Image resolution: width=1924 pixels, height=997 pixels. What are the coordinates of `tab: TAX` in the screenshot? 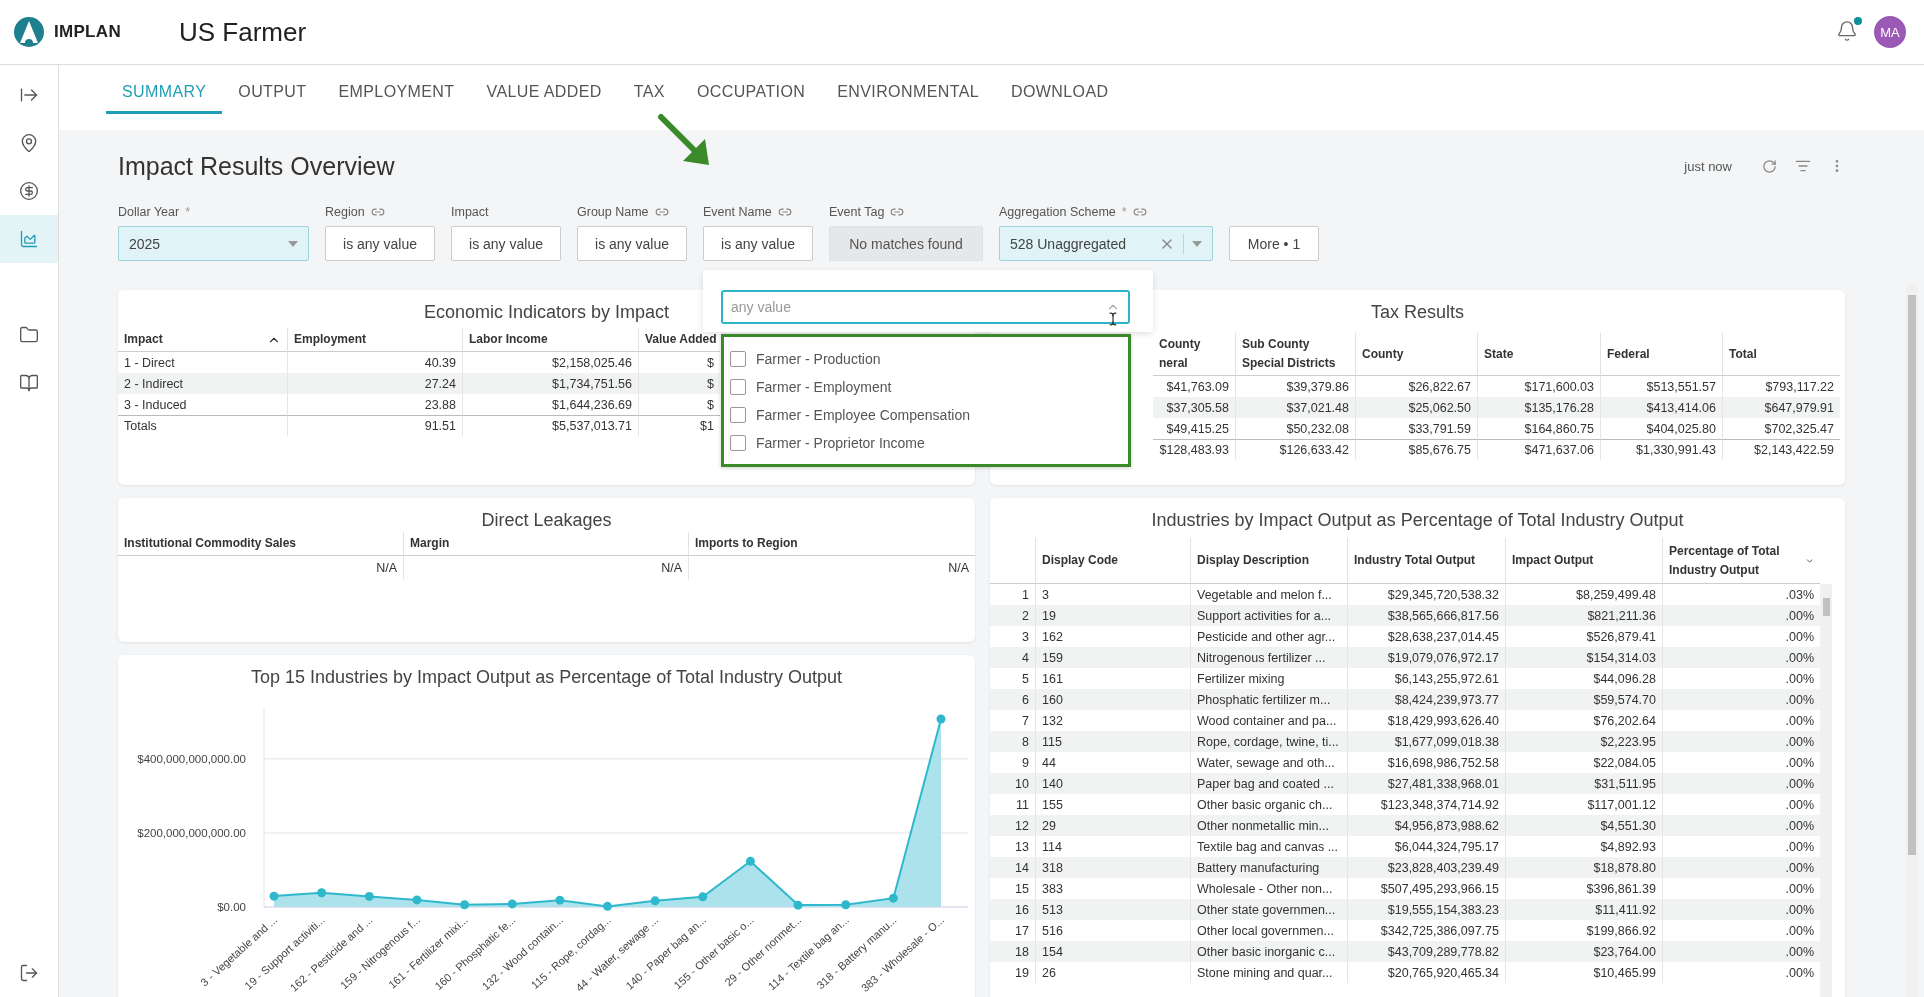 It's located at (649, 98).